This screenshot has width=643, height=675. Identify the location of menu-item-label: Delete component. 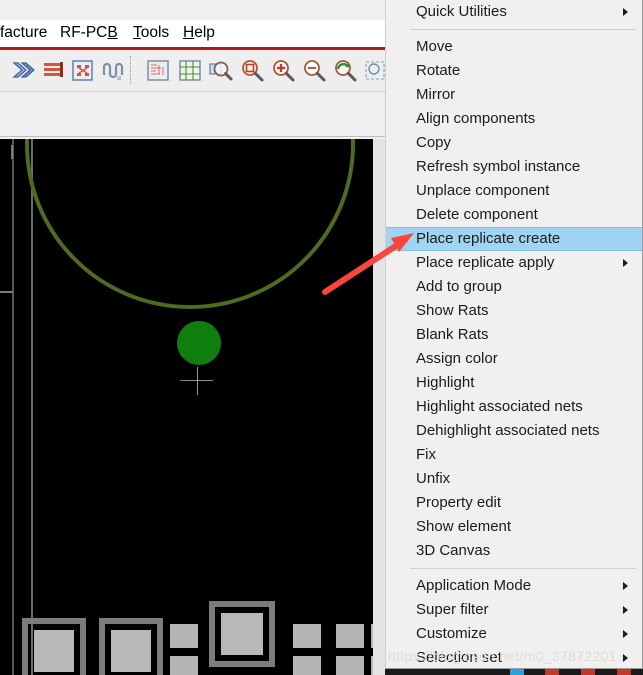
(477, 214).